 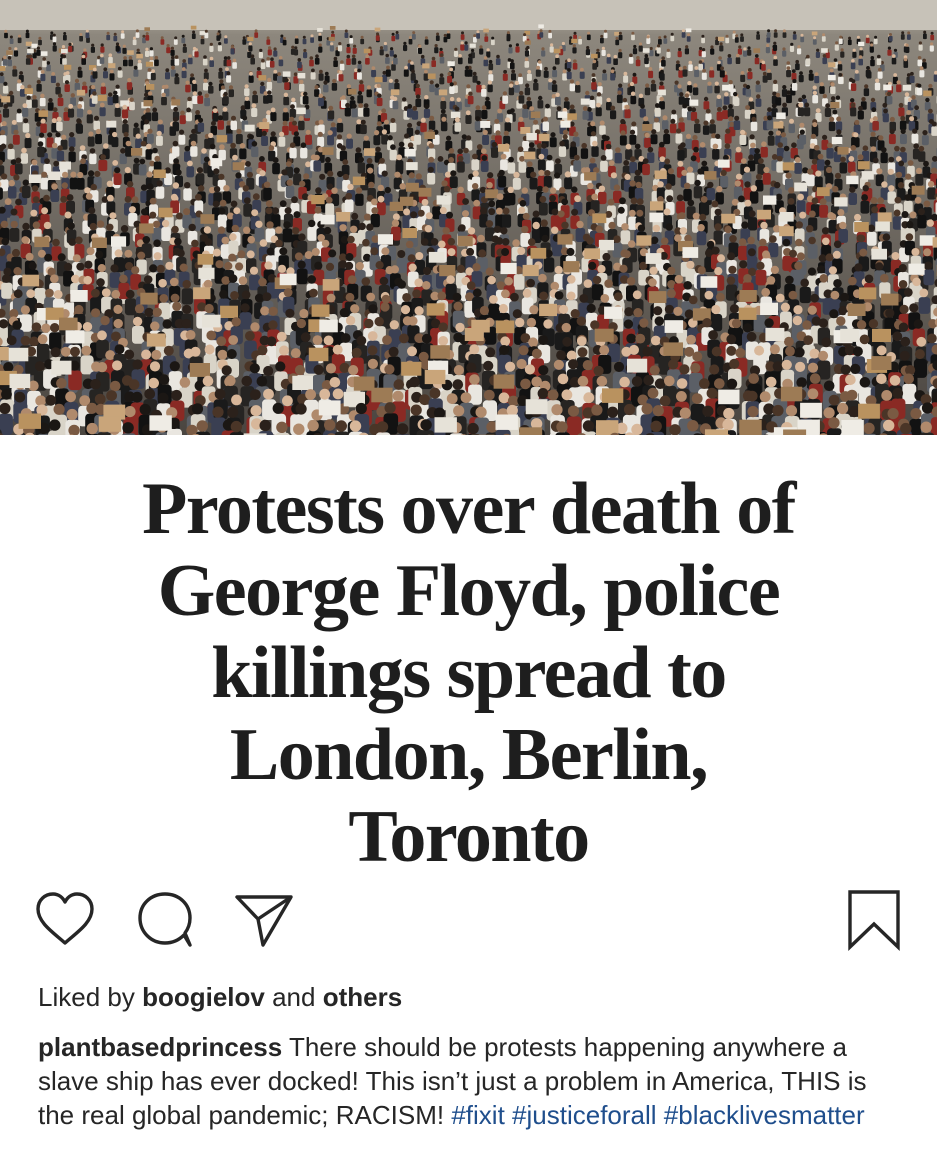 I want to click on speech-bubble-icon, so click(x=166, y=920).